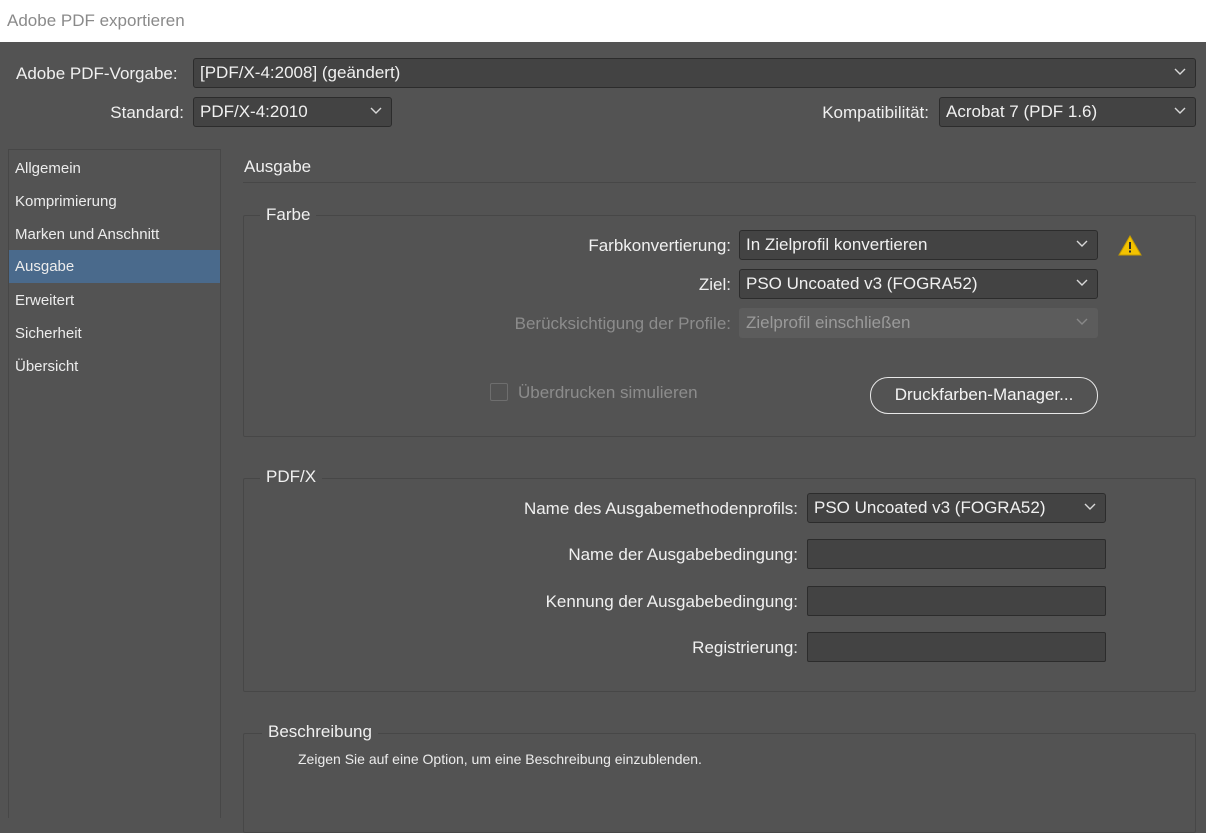 This screenshot has height=833, width=1206. What do you see at coordinates (956, 601) in the screenshot?
I see `output-condition-id-field` at bounding box center [956, 601].